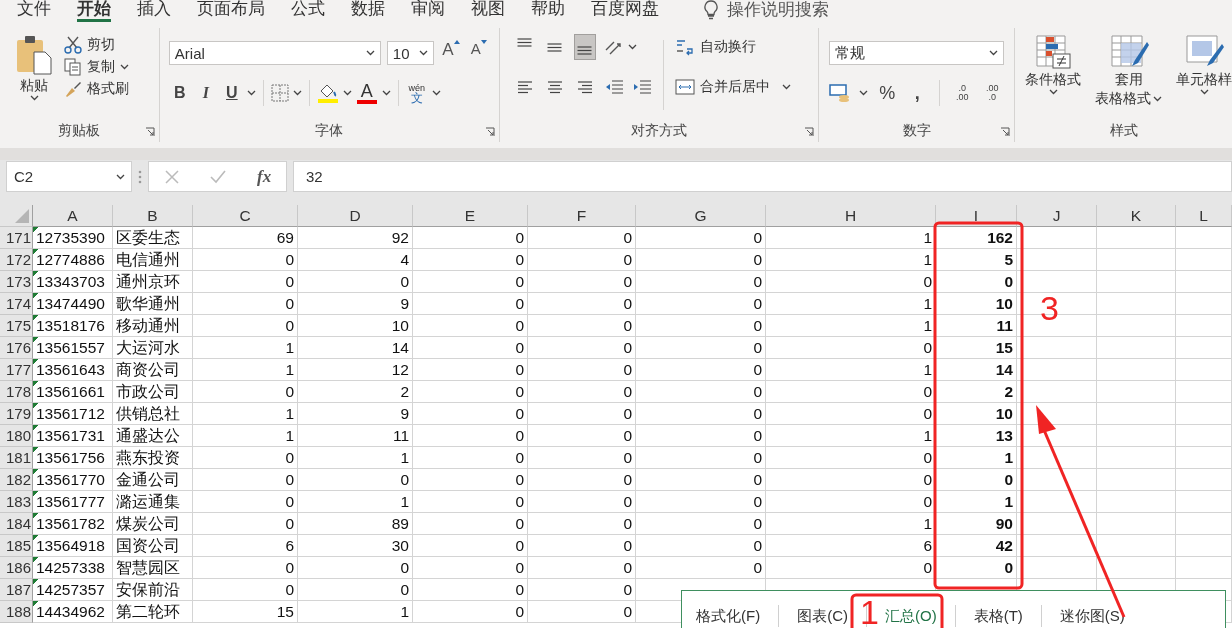 This screenshot has height=628, width=1232. I want to click on menu-tab: 数据, so click(368, 11).